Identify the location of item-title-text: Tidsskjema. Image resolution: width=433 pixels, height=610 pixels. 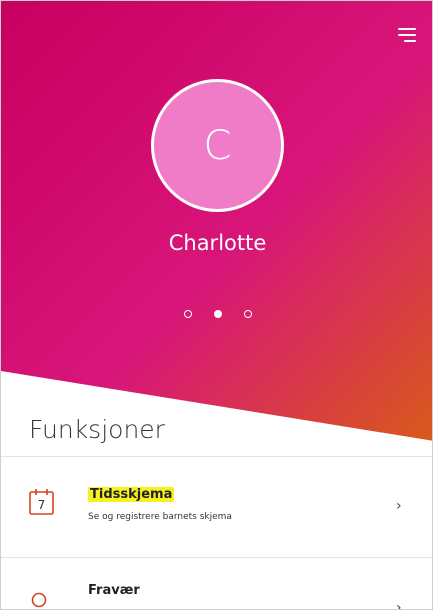
(131, 494).